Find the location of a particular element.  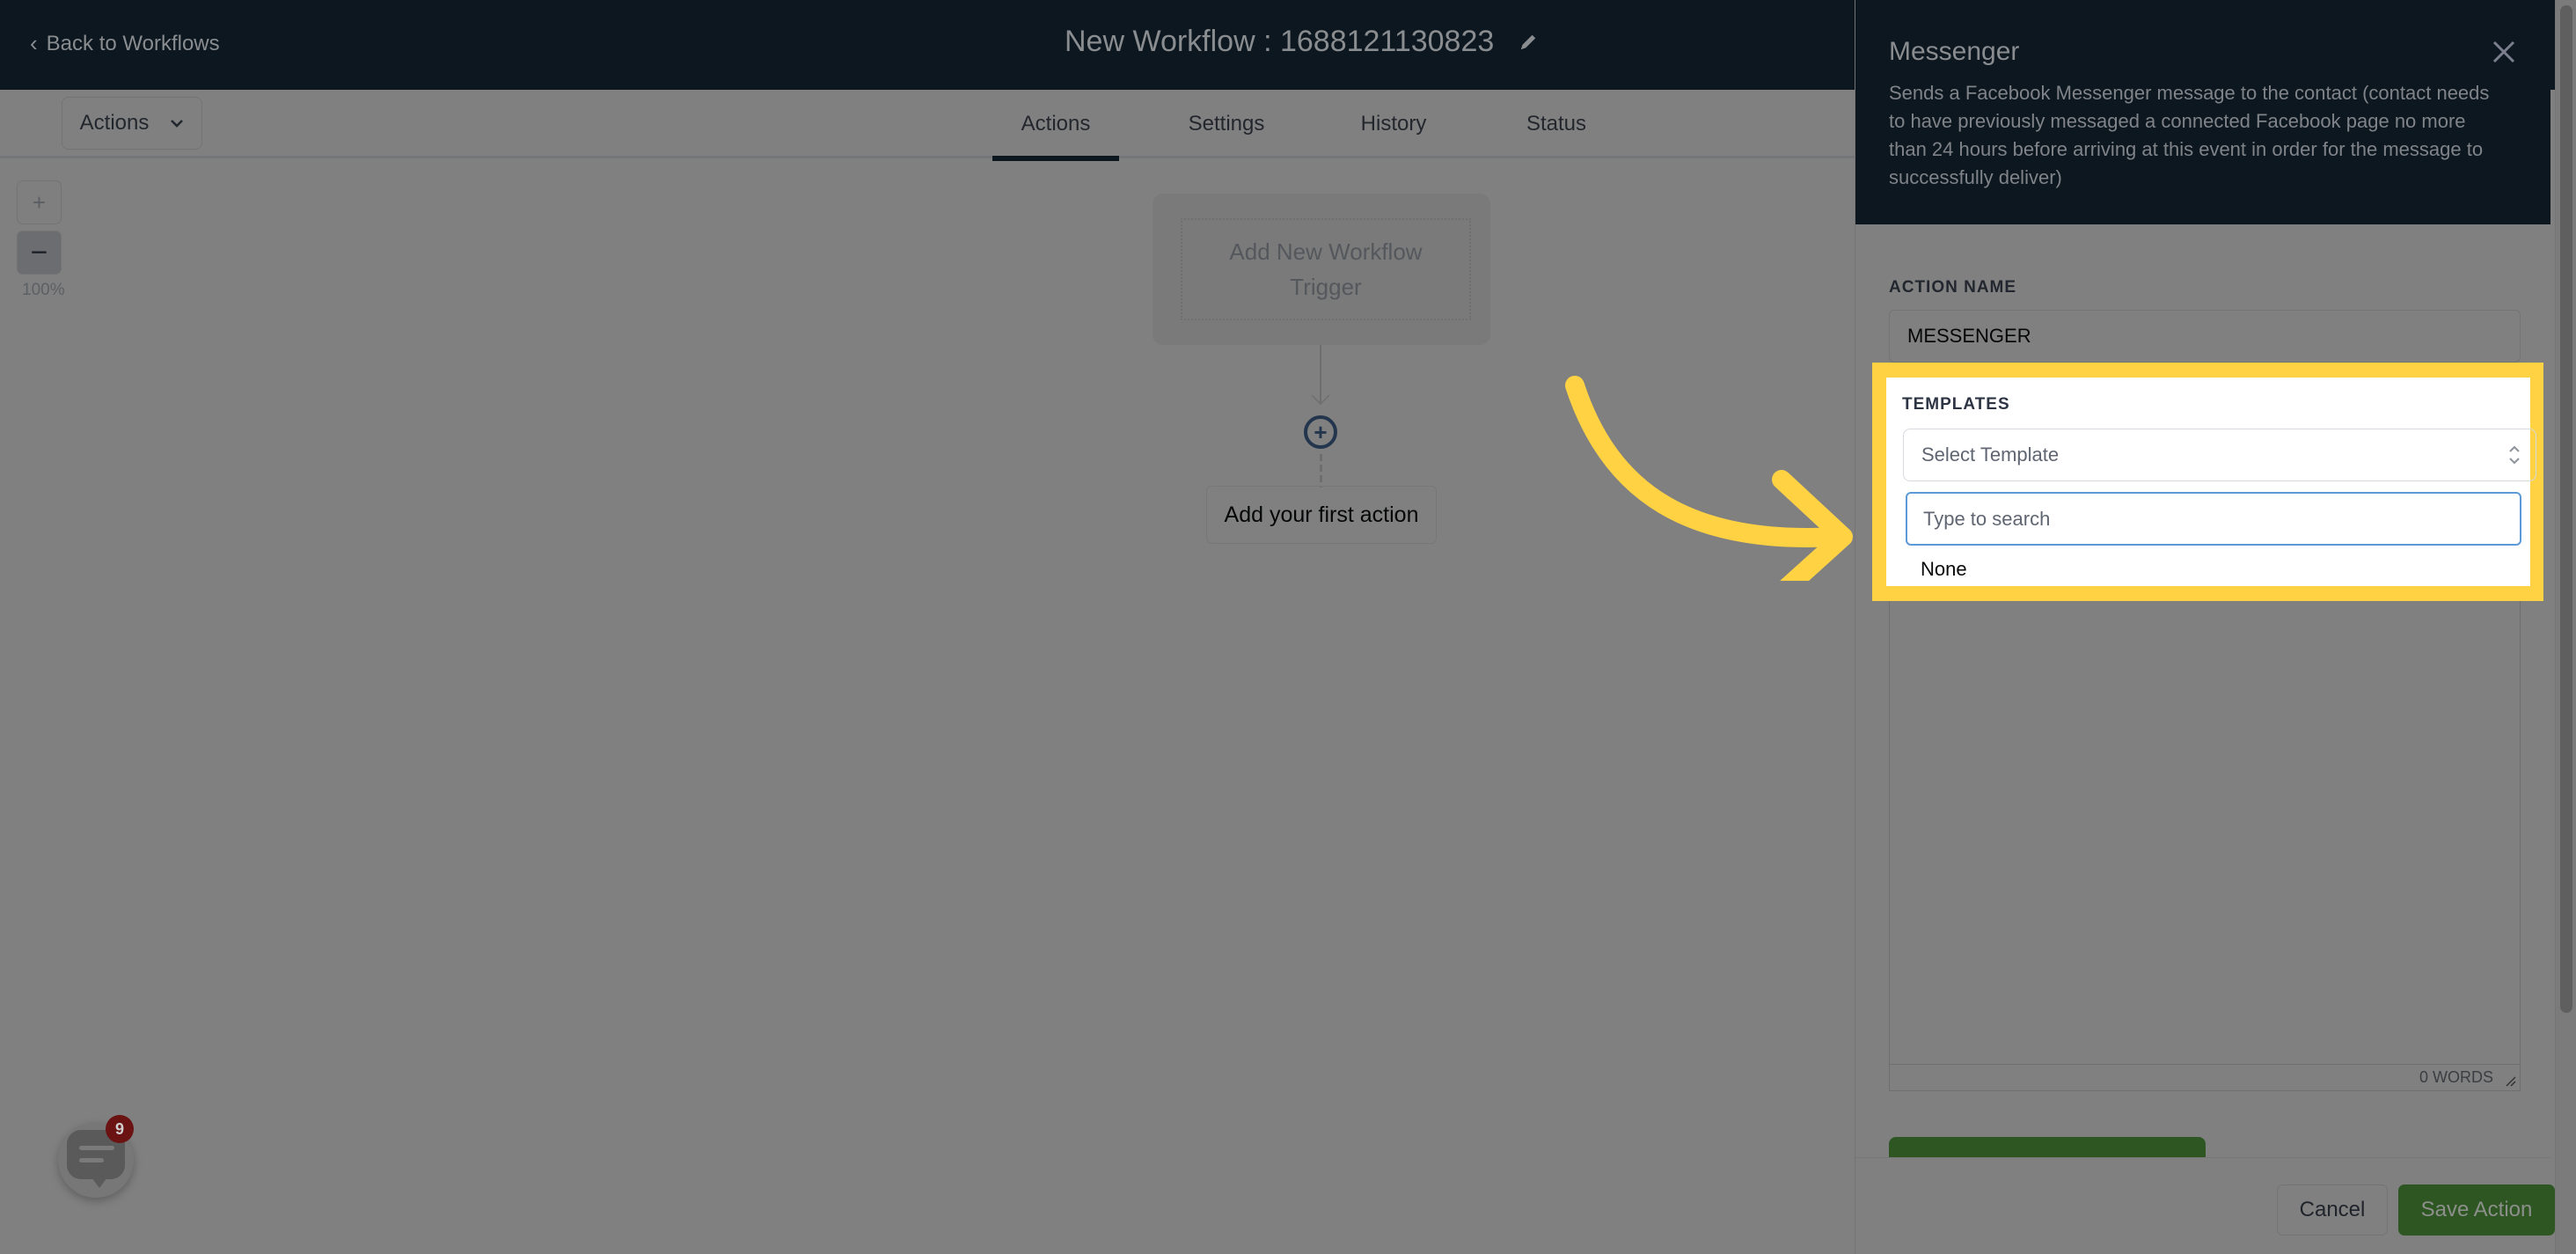

panel-footer: Cancel Save Action is located at coordinates (2205, 1205).